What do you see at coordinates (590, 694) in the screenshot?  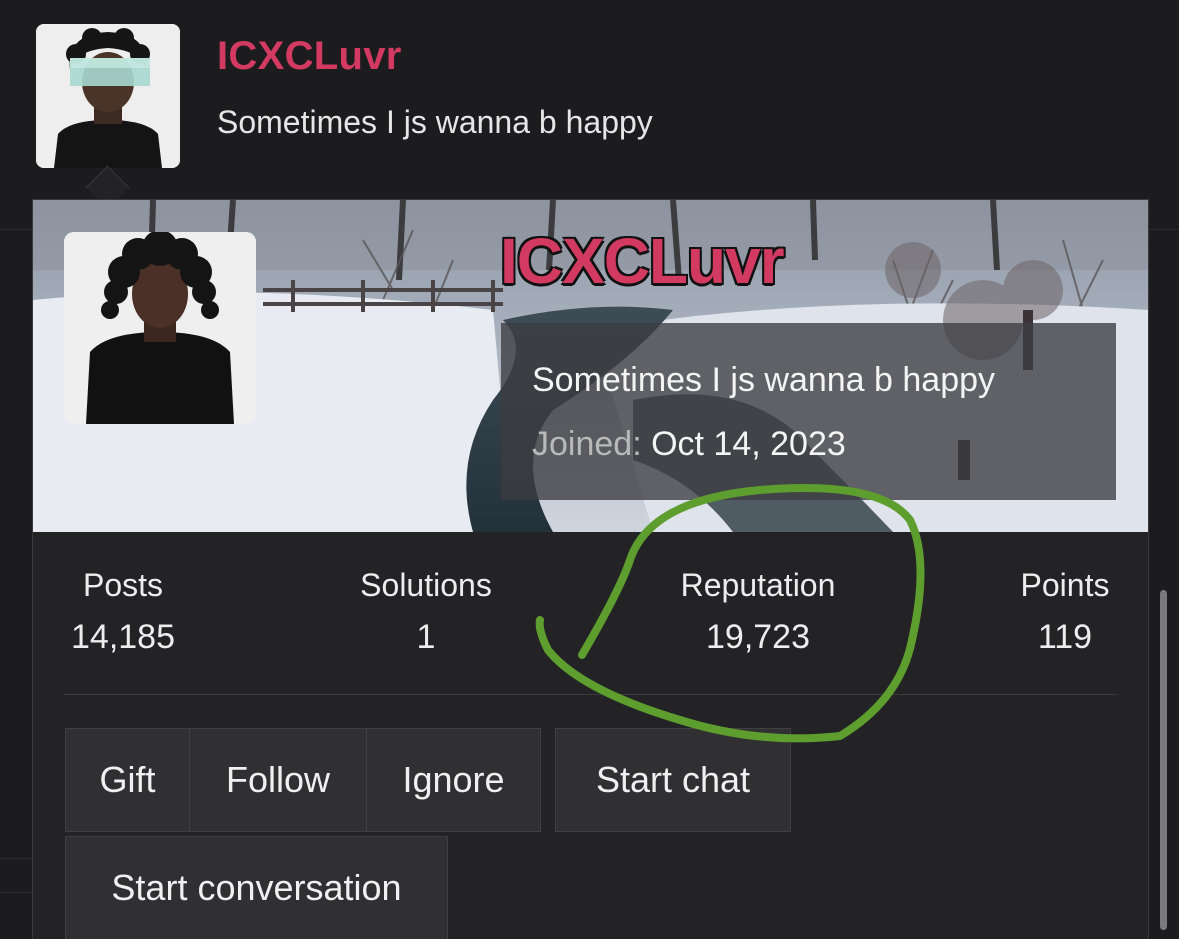 I see `stats-divider` at bounding box center [590, 694].